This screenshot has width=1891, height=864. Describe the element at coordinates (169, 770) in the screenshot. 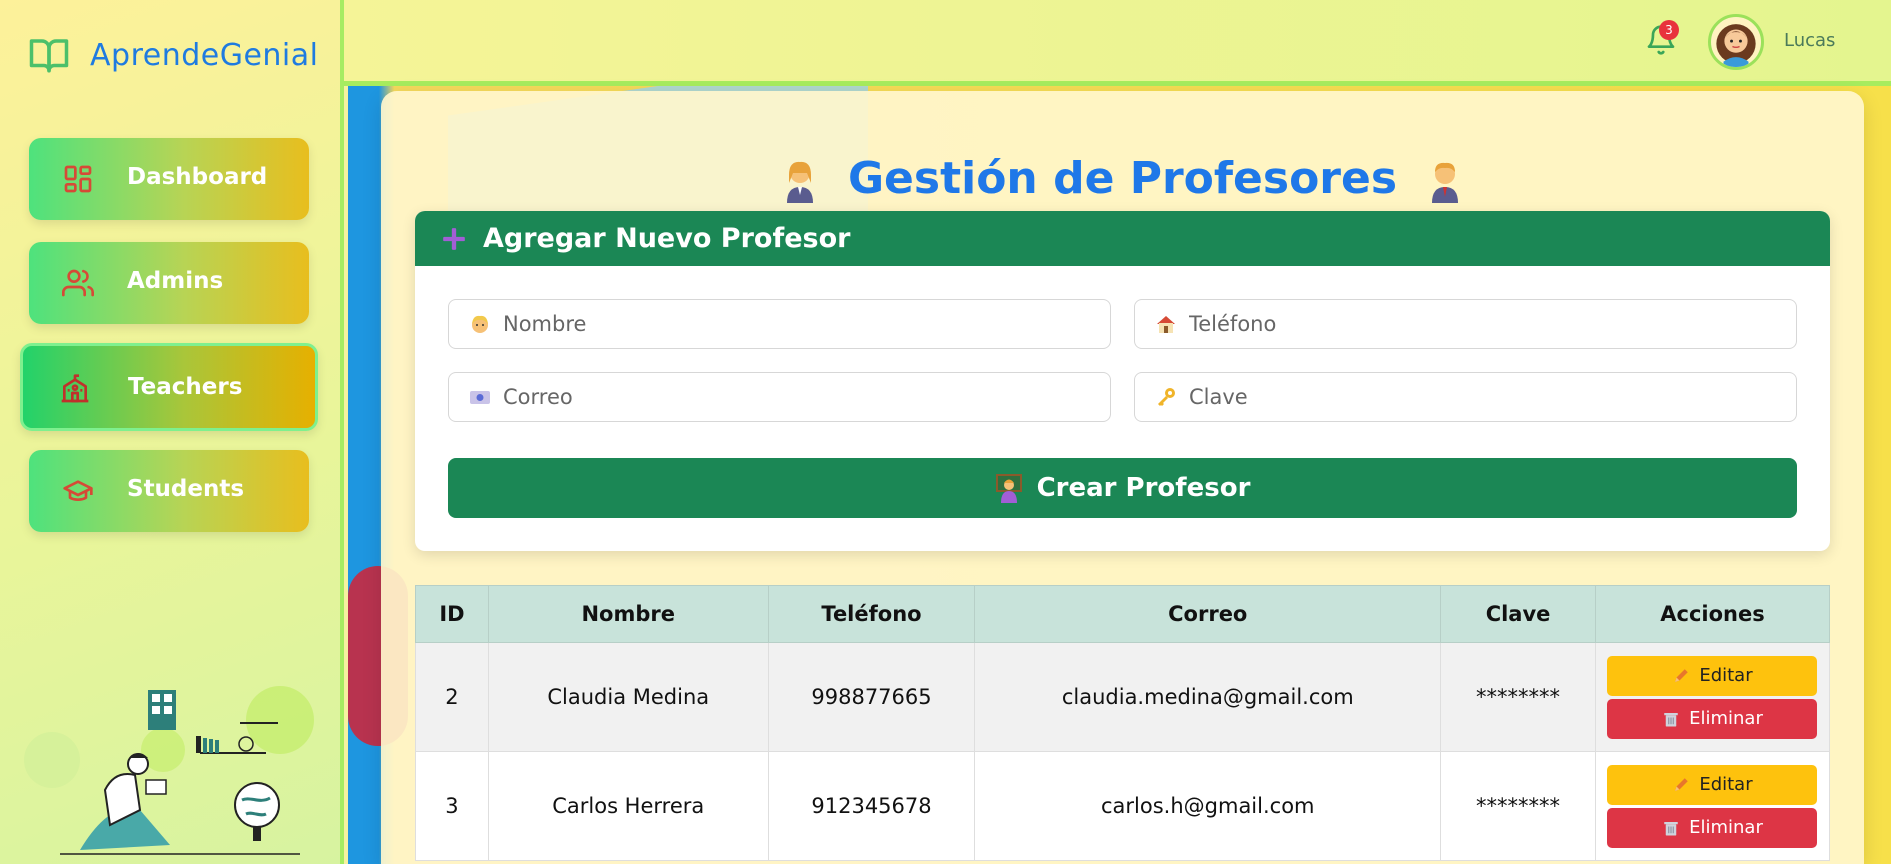

I see `student-reading-illustration` at that location.